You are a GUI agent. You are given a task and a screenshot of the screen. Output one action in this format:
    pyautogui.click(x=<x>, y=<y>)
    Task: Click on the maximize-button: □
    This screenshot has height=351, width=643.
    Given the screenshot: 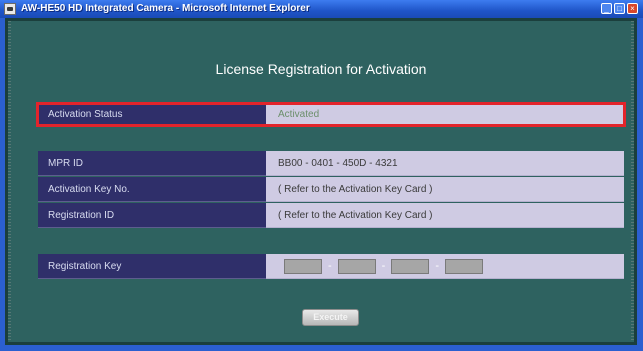 What is the action you would take?
    pyautogui.click(x=619, y=8)
    